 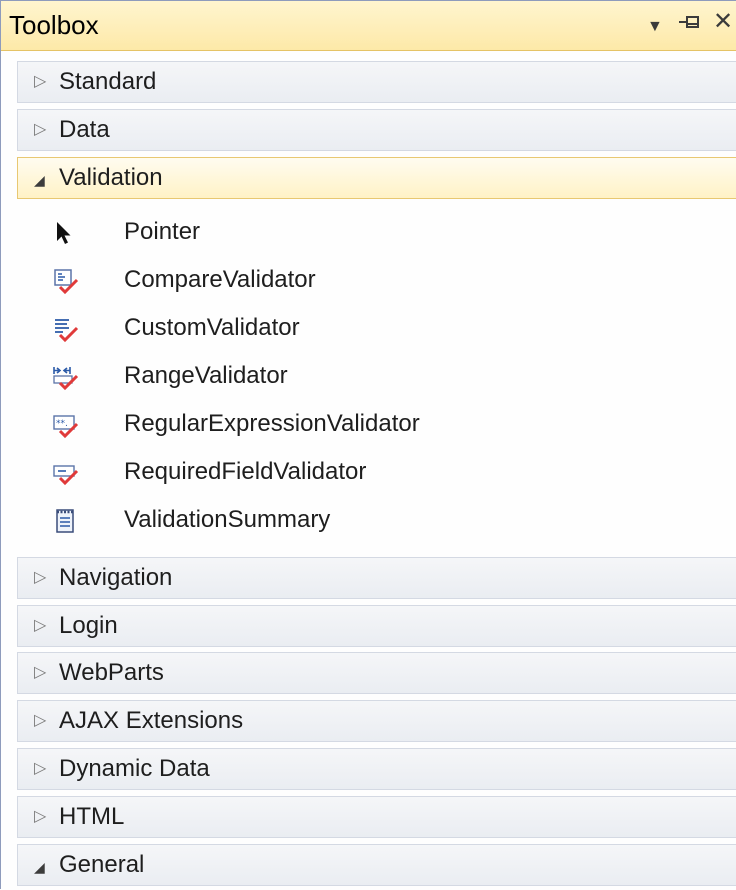 What do you see at coordinates (376, 178) in the screenshot?
I see `category-validation: ◢ Validation` at bounding box center [376, 178].